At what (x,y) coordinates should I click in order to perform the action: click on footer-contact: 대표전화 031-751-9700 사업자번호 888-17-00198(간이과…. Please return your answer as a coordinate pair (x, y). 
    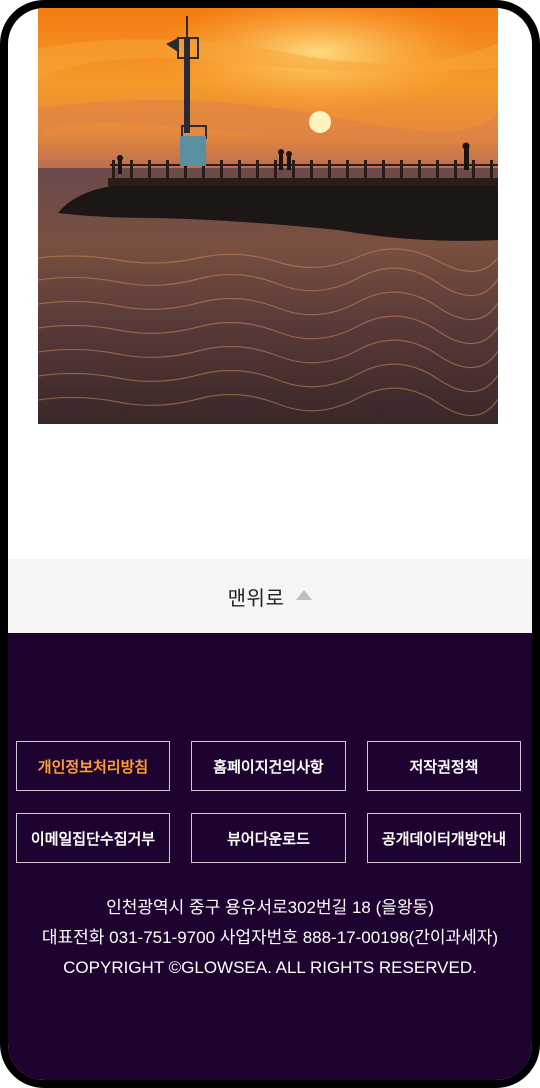
    Looking at the image, I should click on (270, 937).